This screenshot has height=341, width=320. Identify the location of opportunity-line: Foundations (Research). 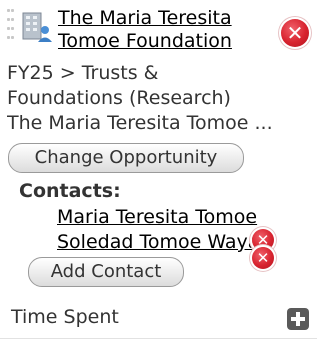
(119, 98).